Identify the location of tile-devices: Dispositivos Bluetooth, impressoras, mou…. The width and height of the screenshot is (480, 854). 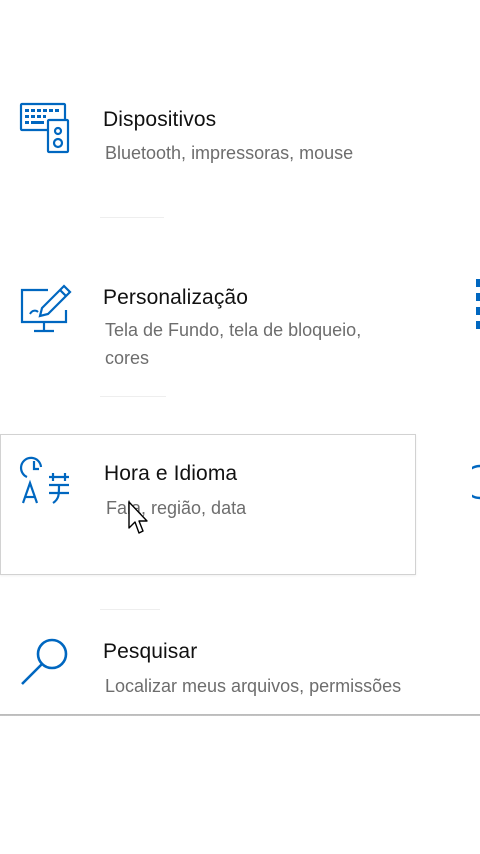
(208, 145).